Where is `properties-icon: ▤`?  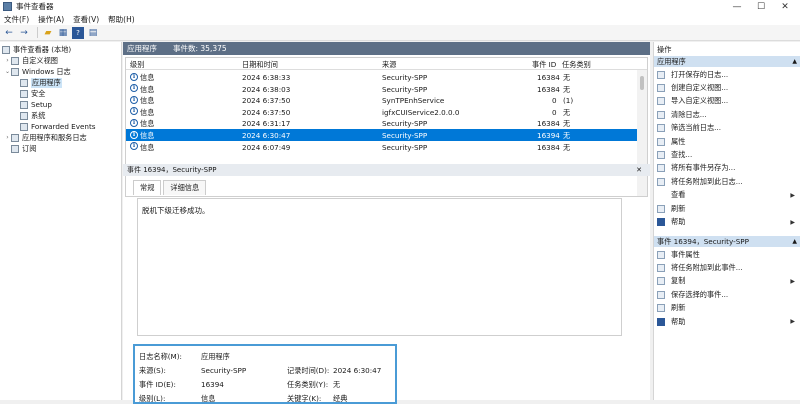 properties-icon: ▤ is located at coordinates (93, 33).